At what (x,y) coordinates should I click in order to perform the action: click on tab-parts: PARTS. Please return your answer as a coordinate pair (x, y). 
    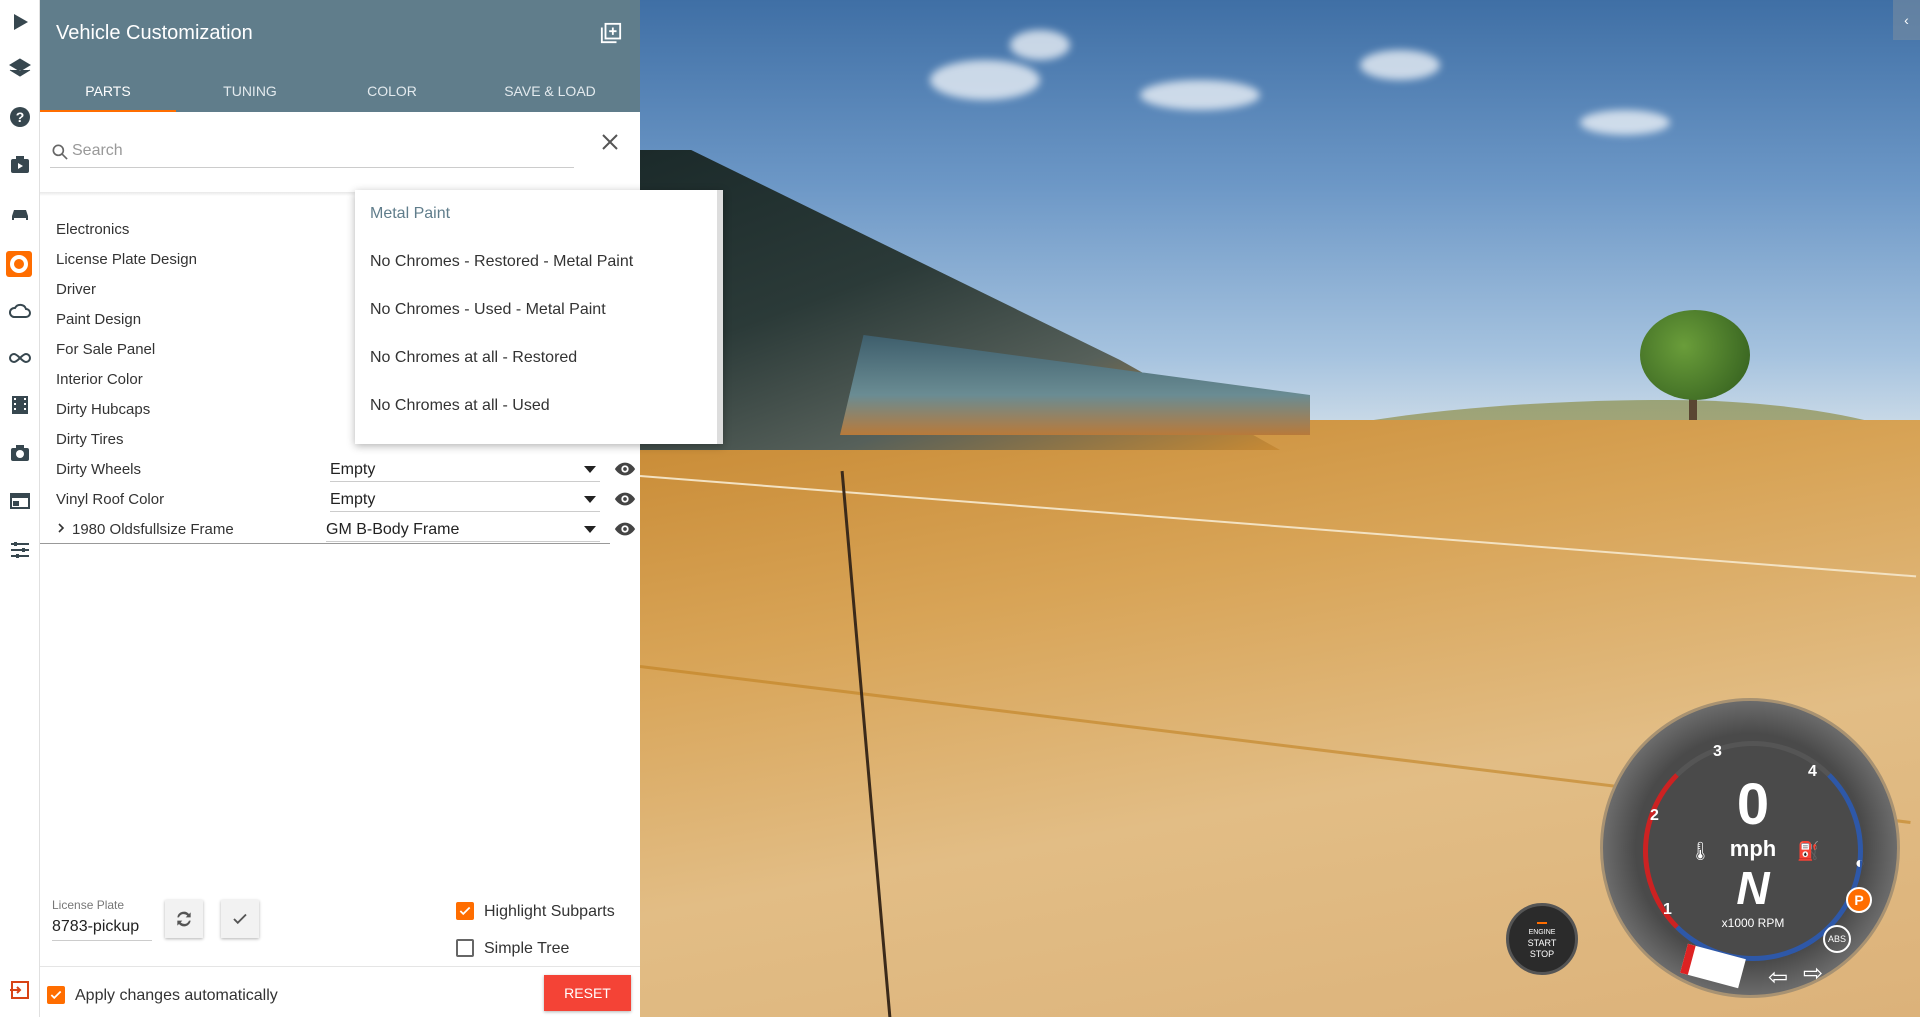
    Looking at the image, I should click on (108, 91).